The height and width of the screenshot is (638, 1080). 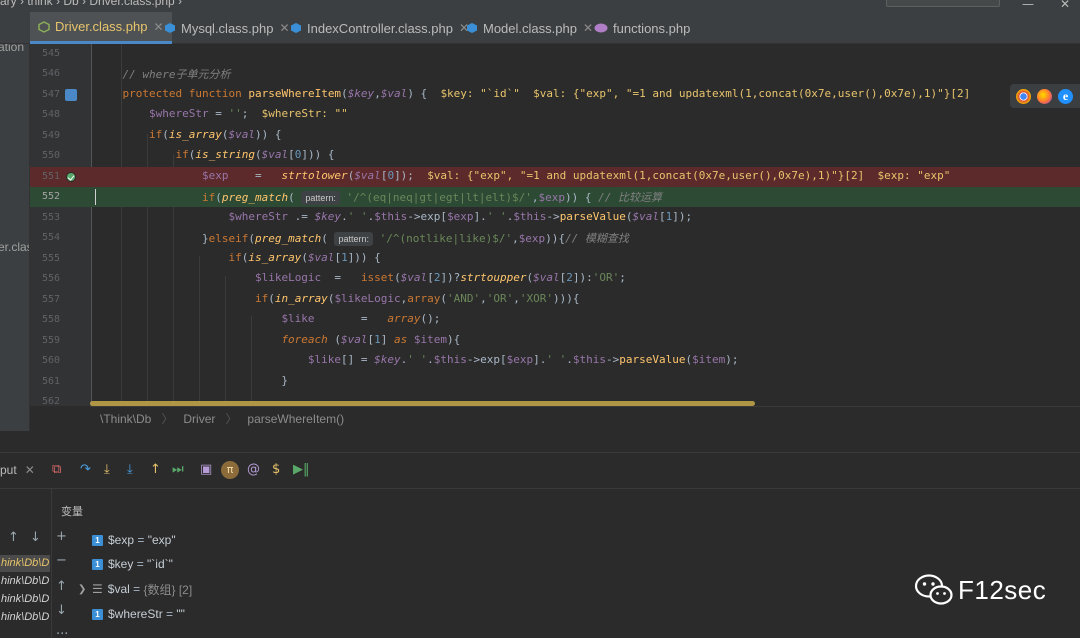 I want to click on variable-name: $exp, so click(x=121, y=540).